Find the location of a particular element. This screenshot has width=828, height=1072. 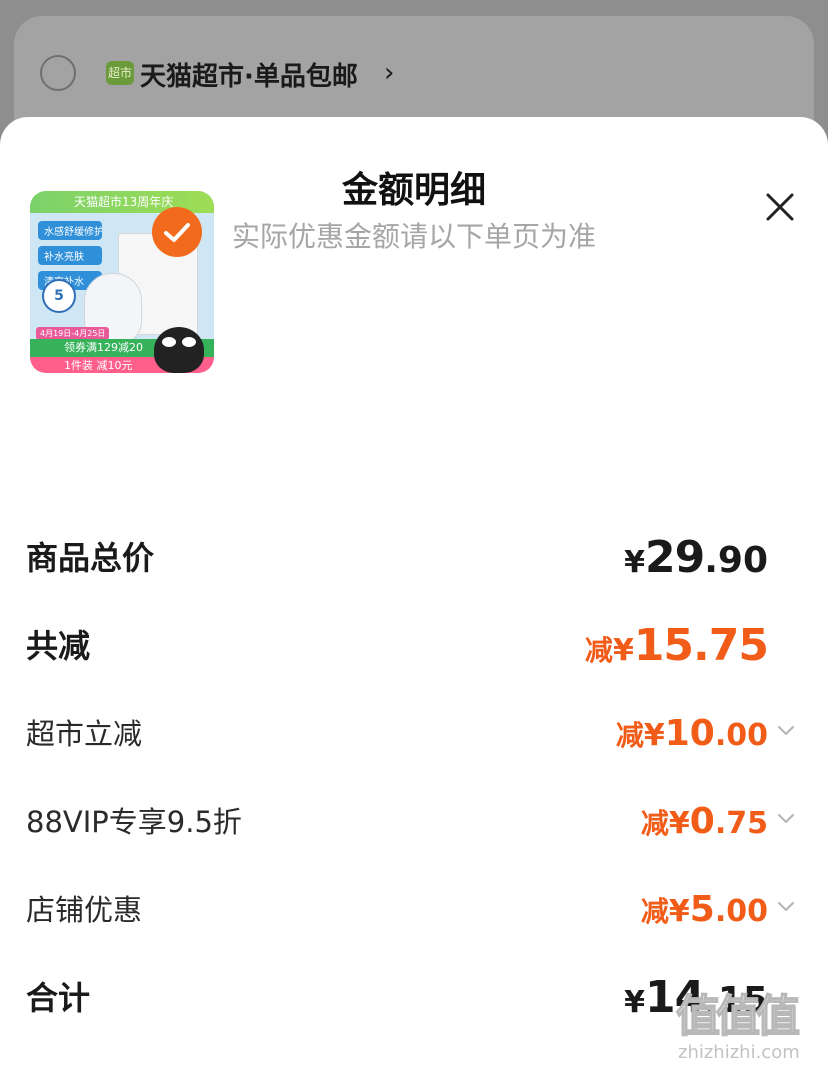

price-row-88vip-discount: 88VIP专享9.5折 减¥0.75 is located at coordinates (410, 822).